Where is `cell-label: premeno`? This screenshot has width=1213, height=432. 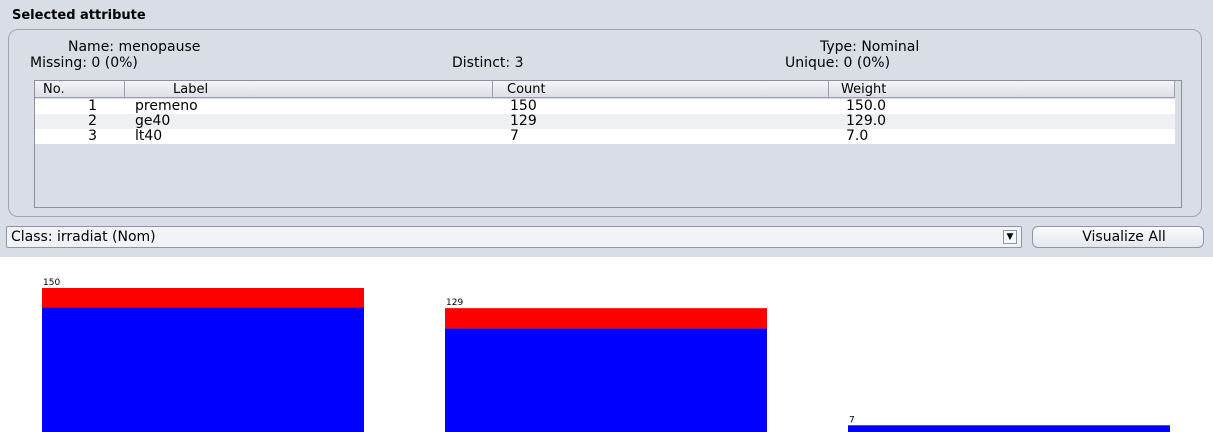 cell-label: premeno is located at coordinates (166, 106).